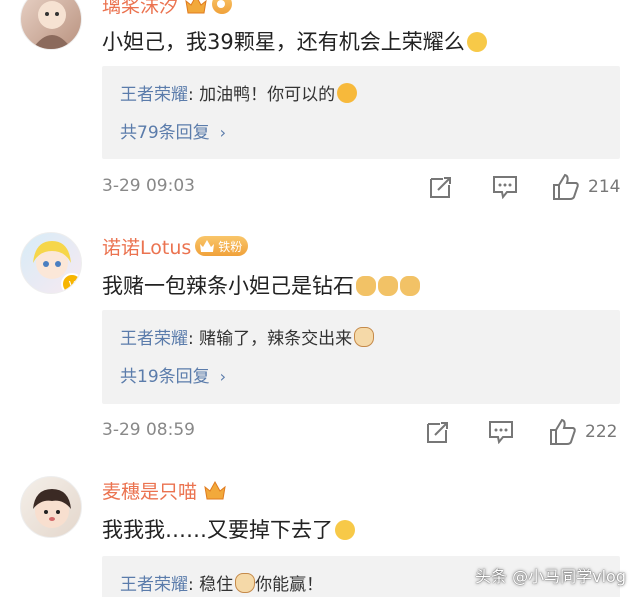  I want to click on like-count: 214, so click(604, 187).